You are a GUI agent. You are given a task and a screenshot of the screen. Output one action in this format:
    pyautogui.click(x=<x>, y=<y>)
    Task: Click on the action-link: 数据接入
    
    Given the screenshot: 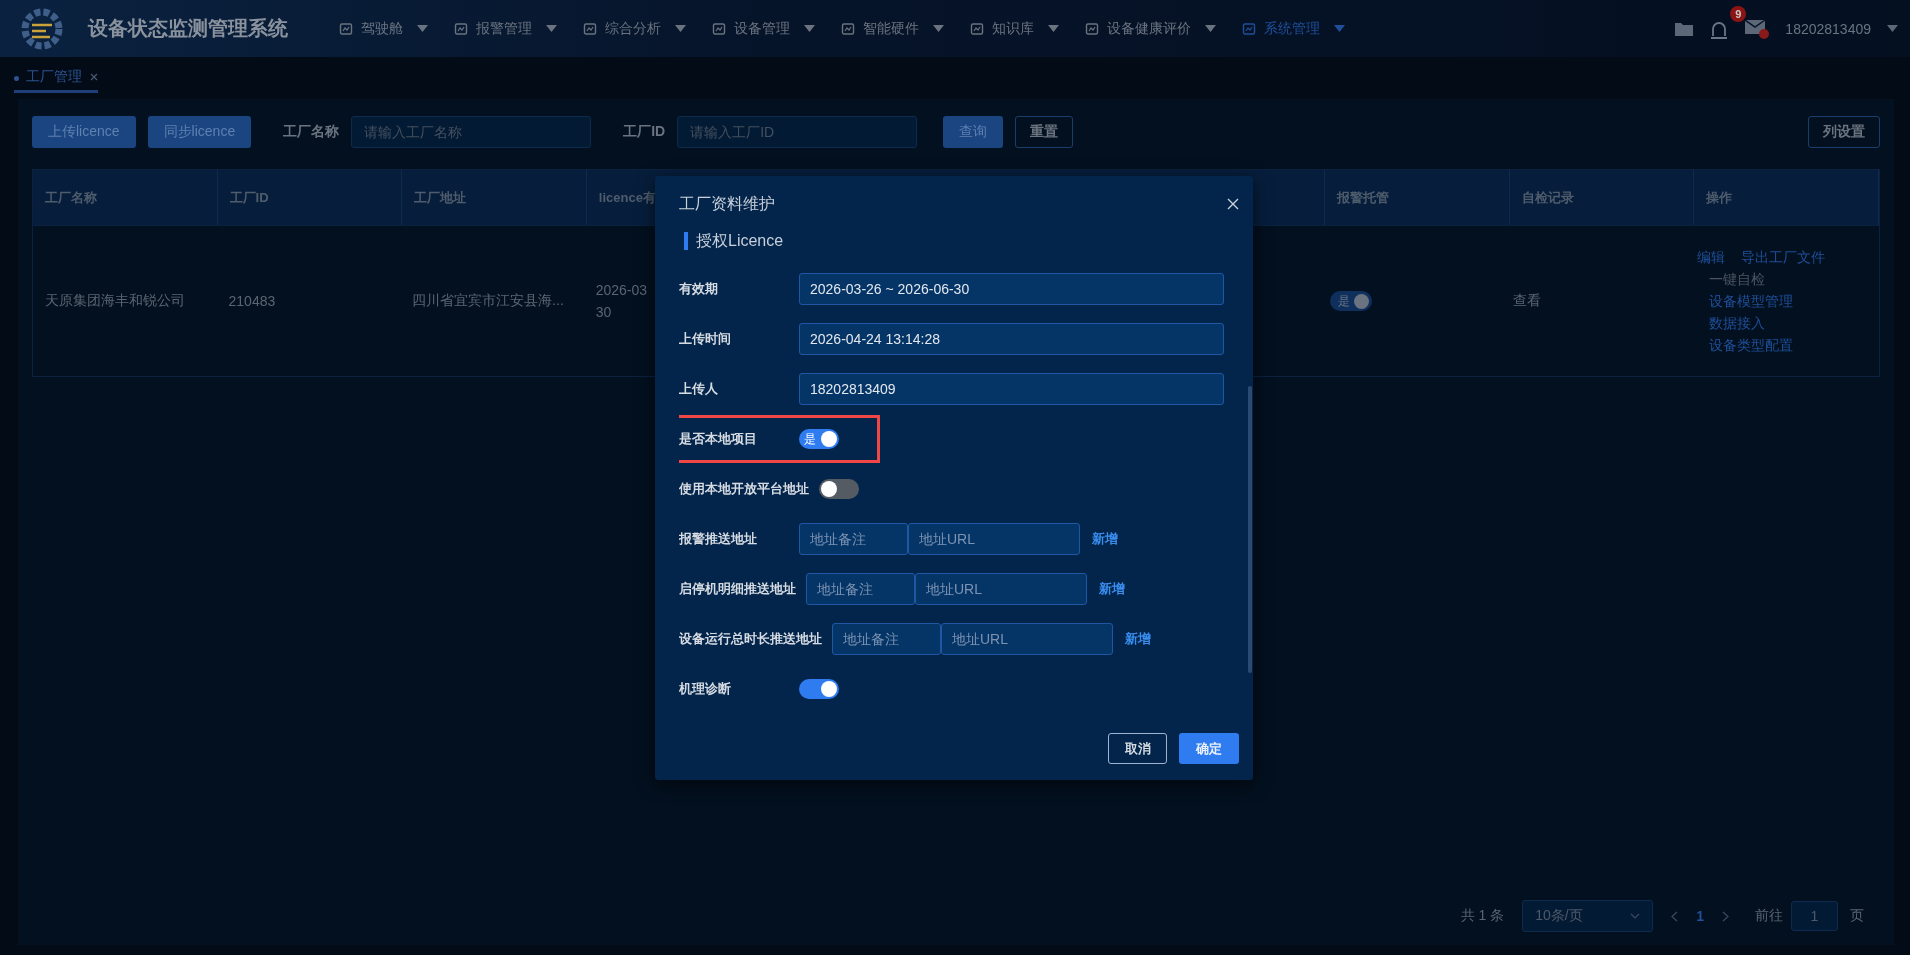 What is the action you would take?
    pyautogui.click(x=1784, y=323)
    